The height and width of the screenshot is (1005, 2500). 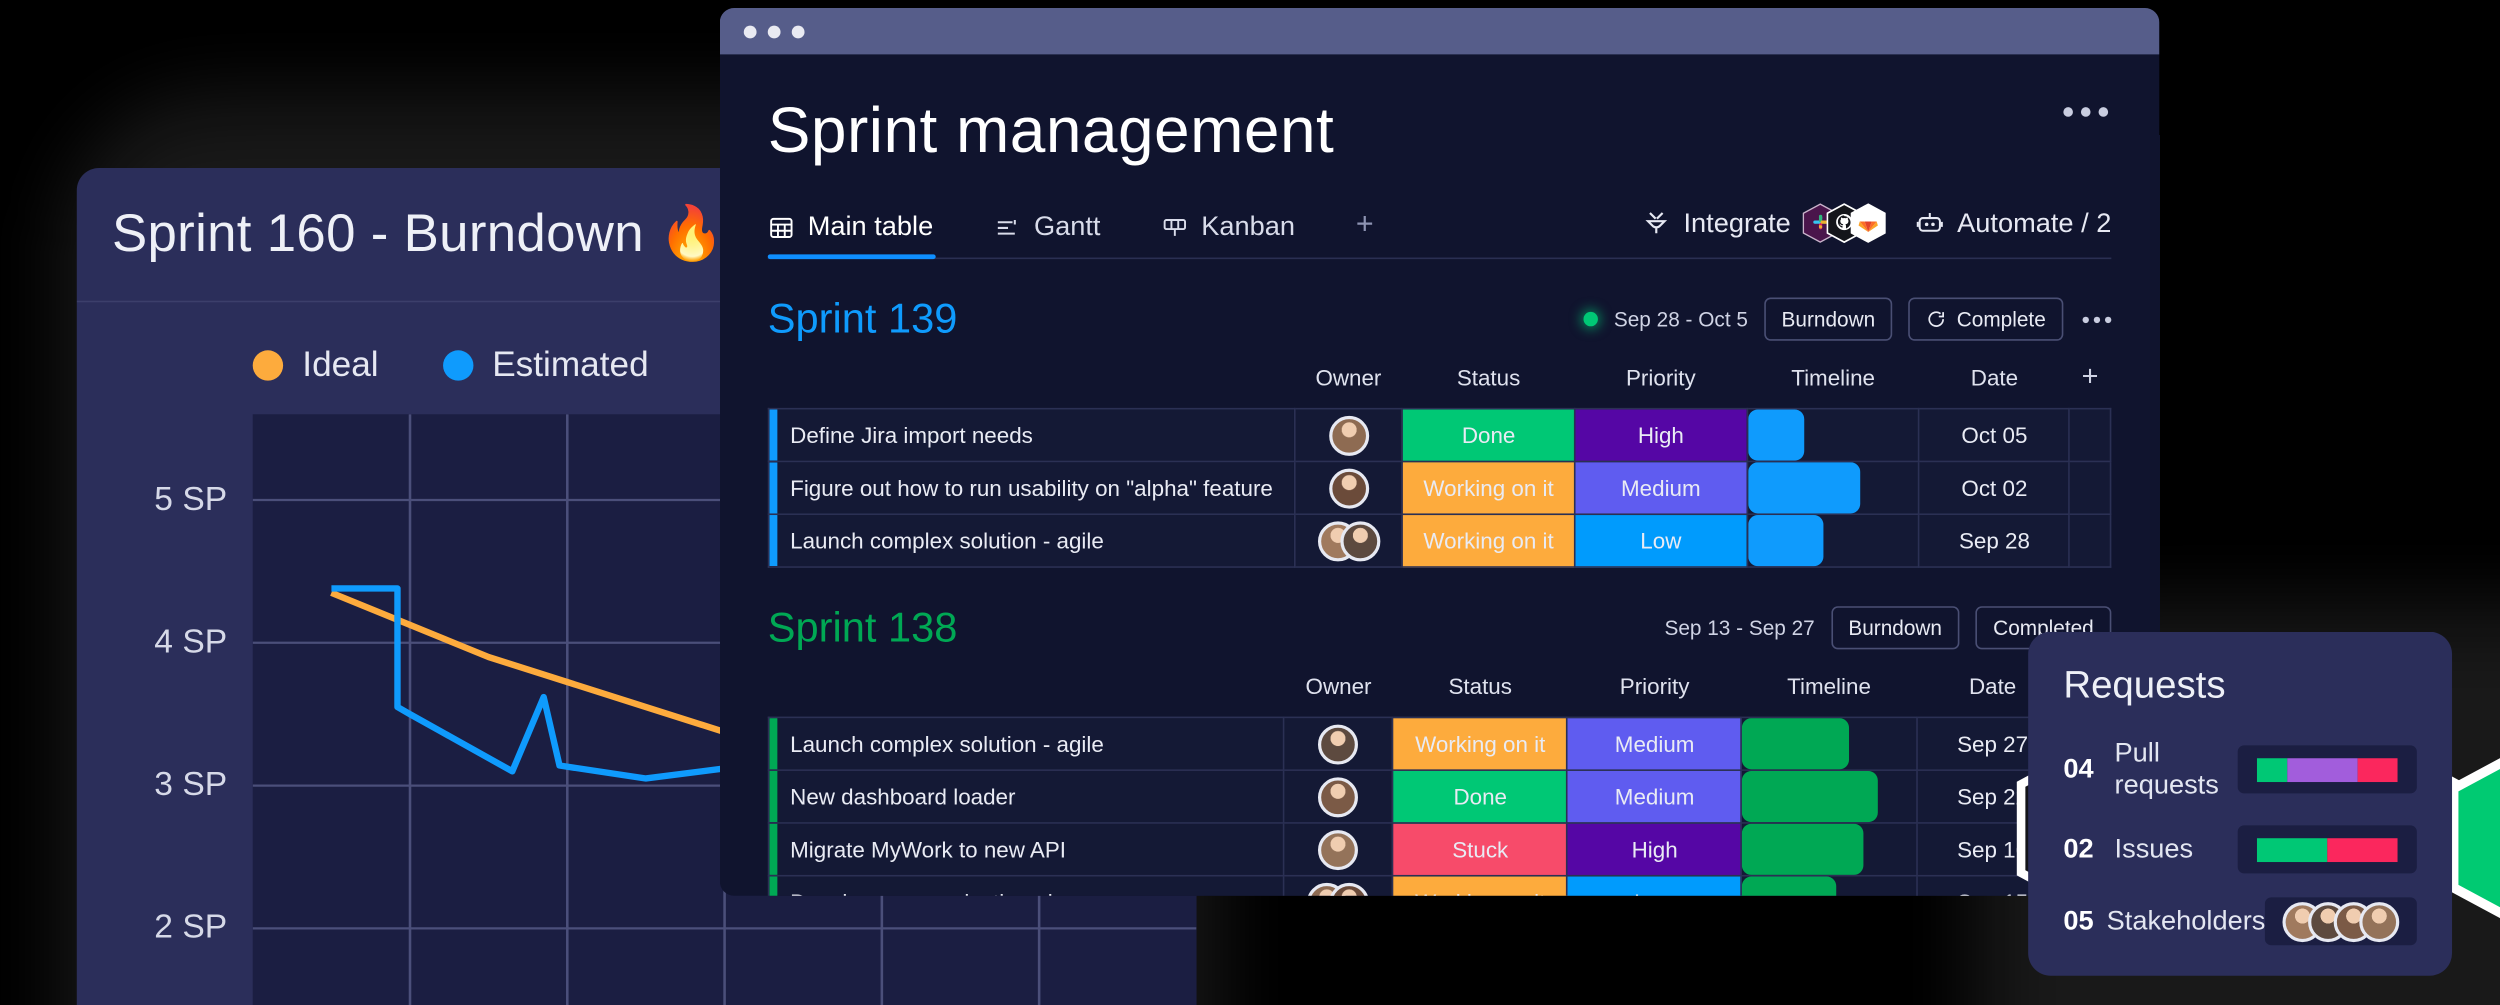 What do you see at coordinates (870, 226) in the screenshot?
I see `tab-label: Main table` at bounding box center [870, 226].